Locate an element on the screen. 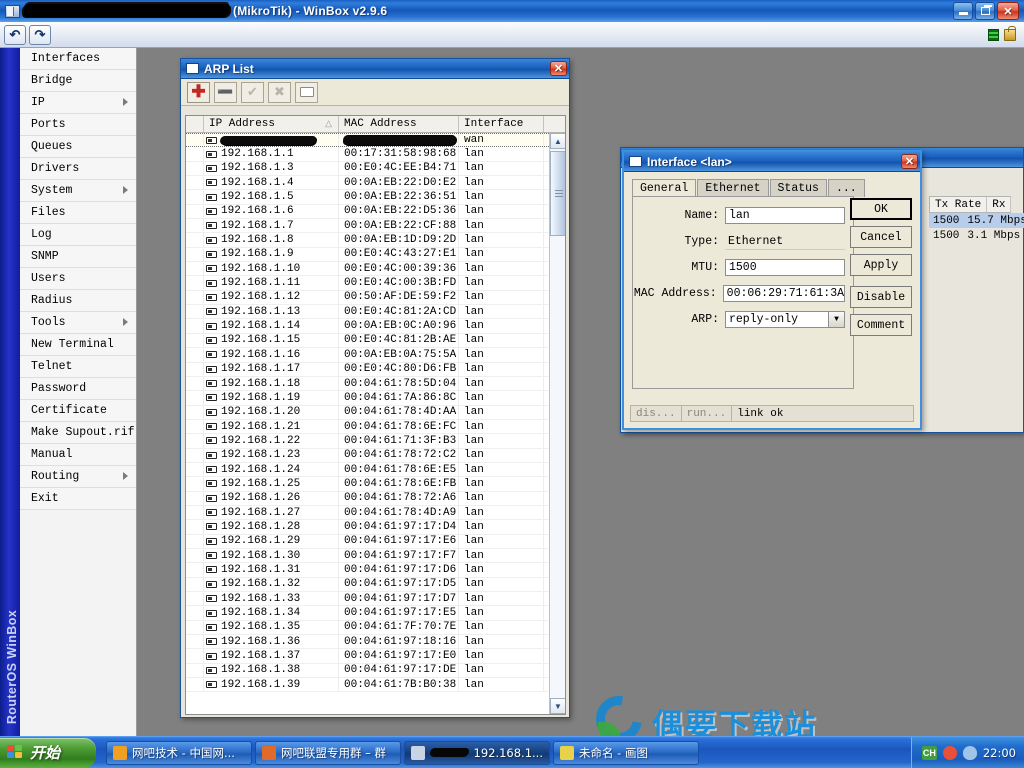  interface-list-column-header: Tx Rate is located at coordinates (959, 204).